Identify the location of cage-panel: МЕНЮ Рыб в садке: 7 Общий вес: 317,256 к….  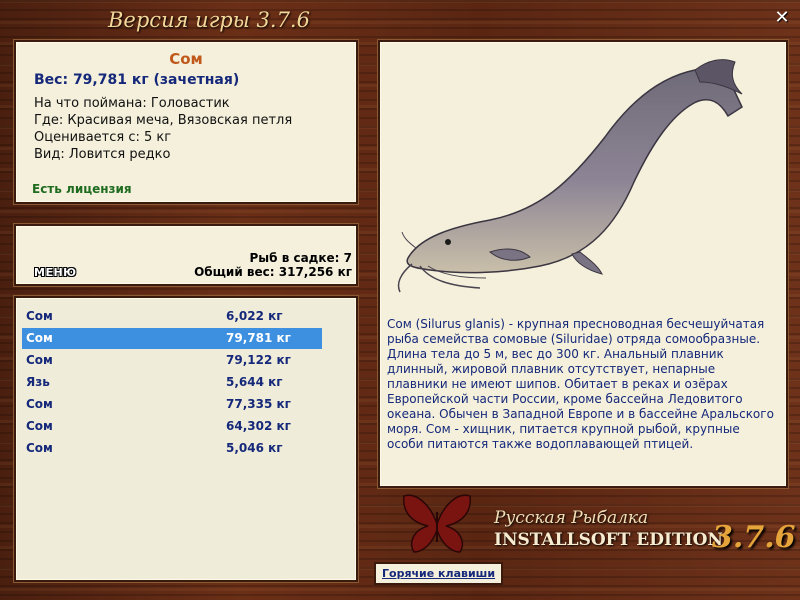
(186, 255).